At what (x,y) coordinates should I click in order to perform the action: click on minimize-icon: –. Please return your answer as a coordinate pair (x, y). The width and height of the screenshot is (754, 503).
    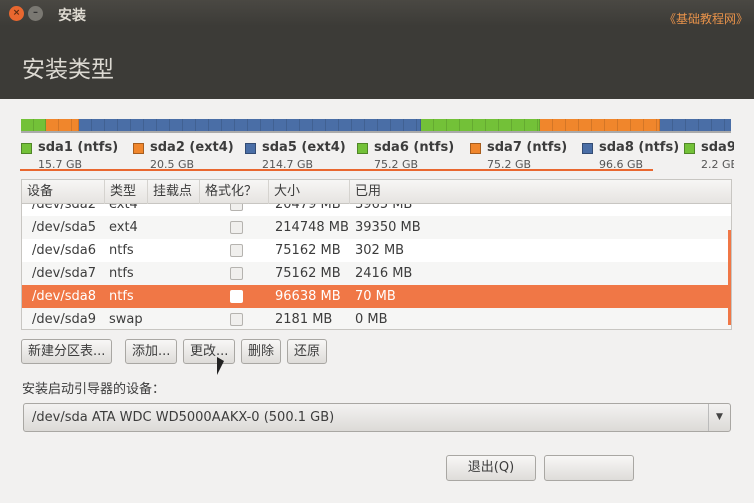
    Looking at the image, I should click on (35, 13).